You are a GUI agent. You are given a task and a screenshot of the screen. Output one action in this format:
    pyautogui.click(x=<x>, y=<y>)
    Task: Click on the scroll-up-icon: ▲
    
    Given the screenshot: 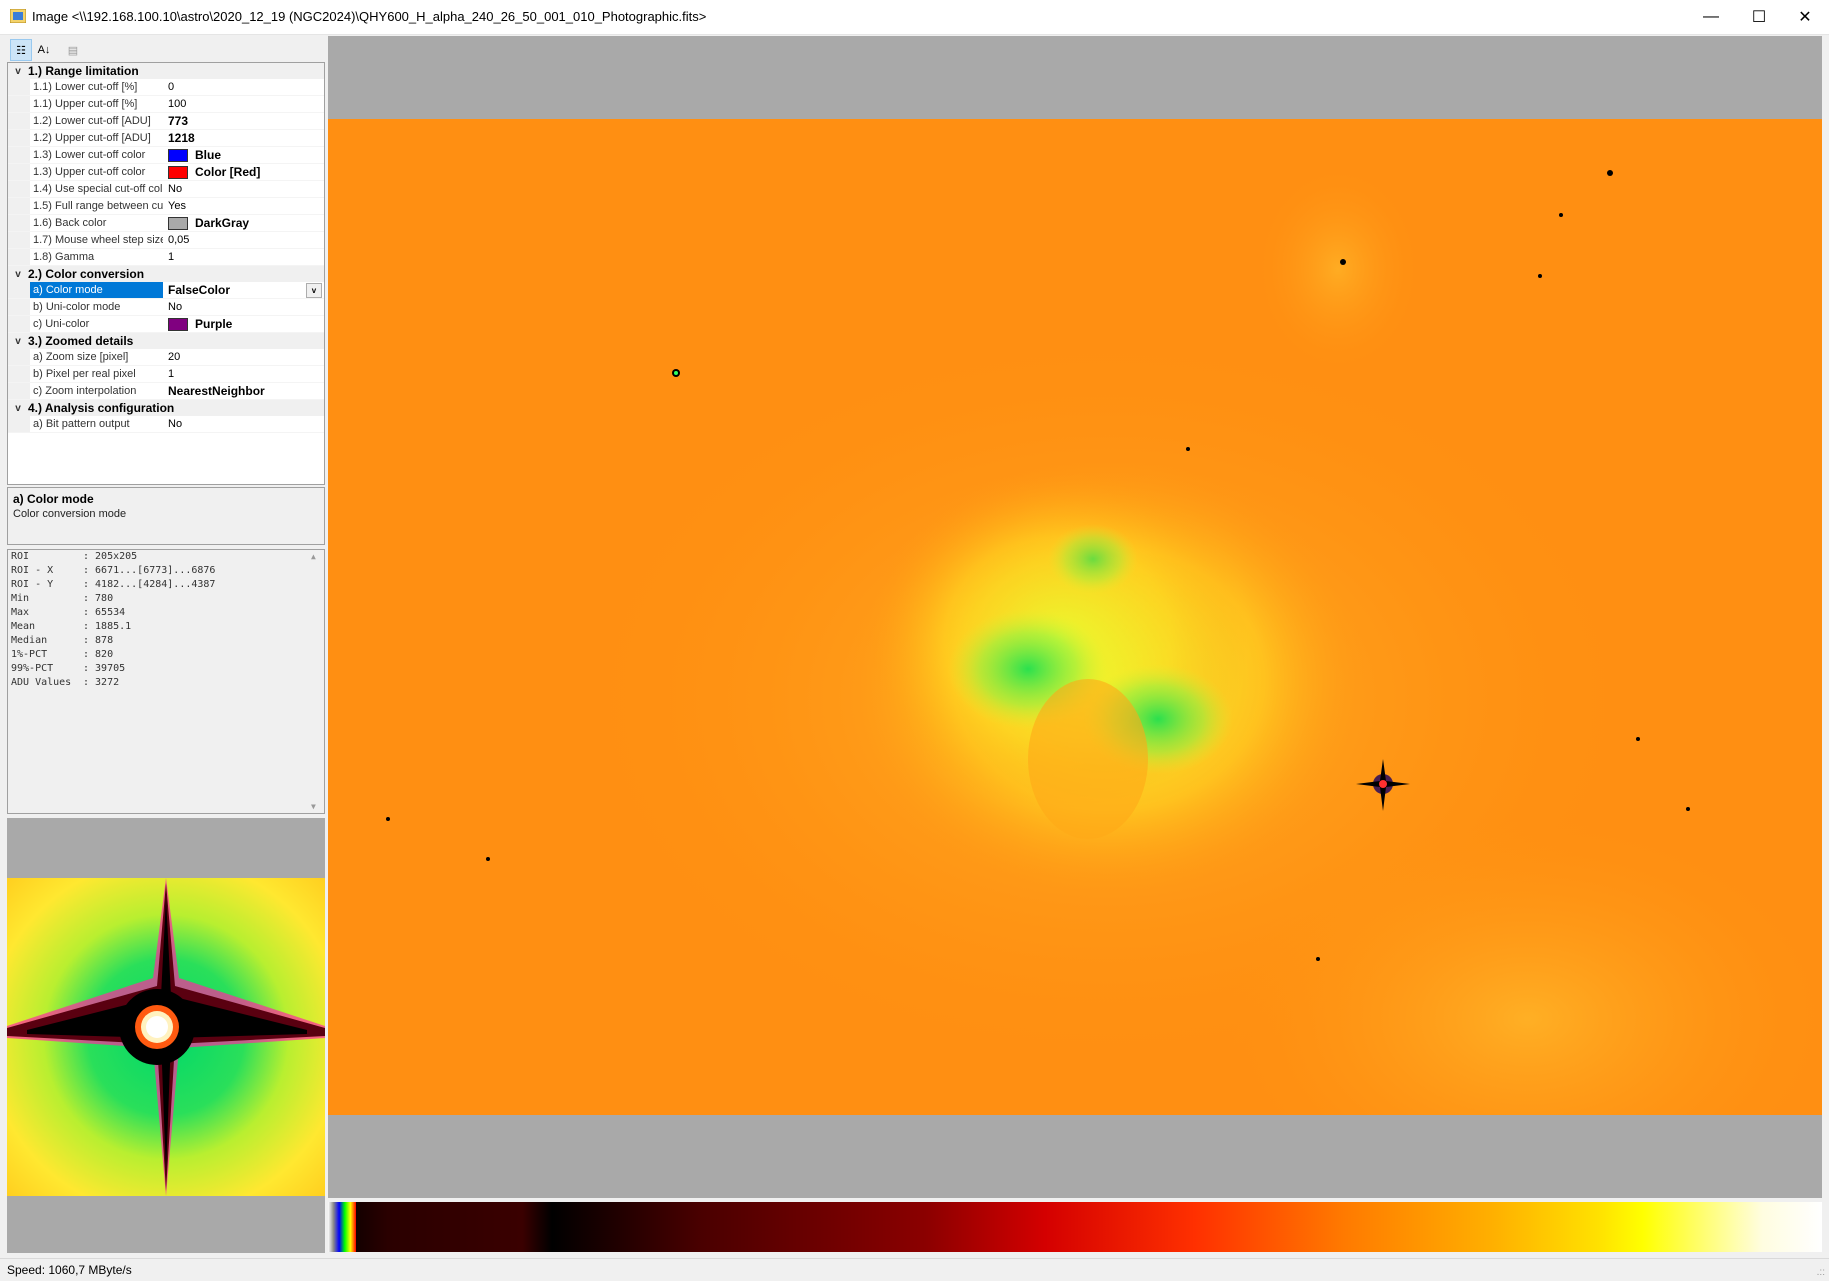 What is the action you would take?
    pyautogui.click(x=313, y=556)
    